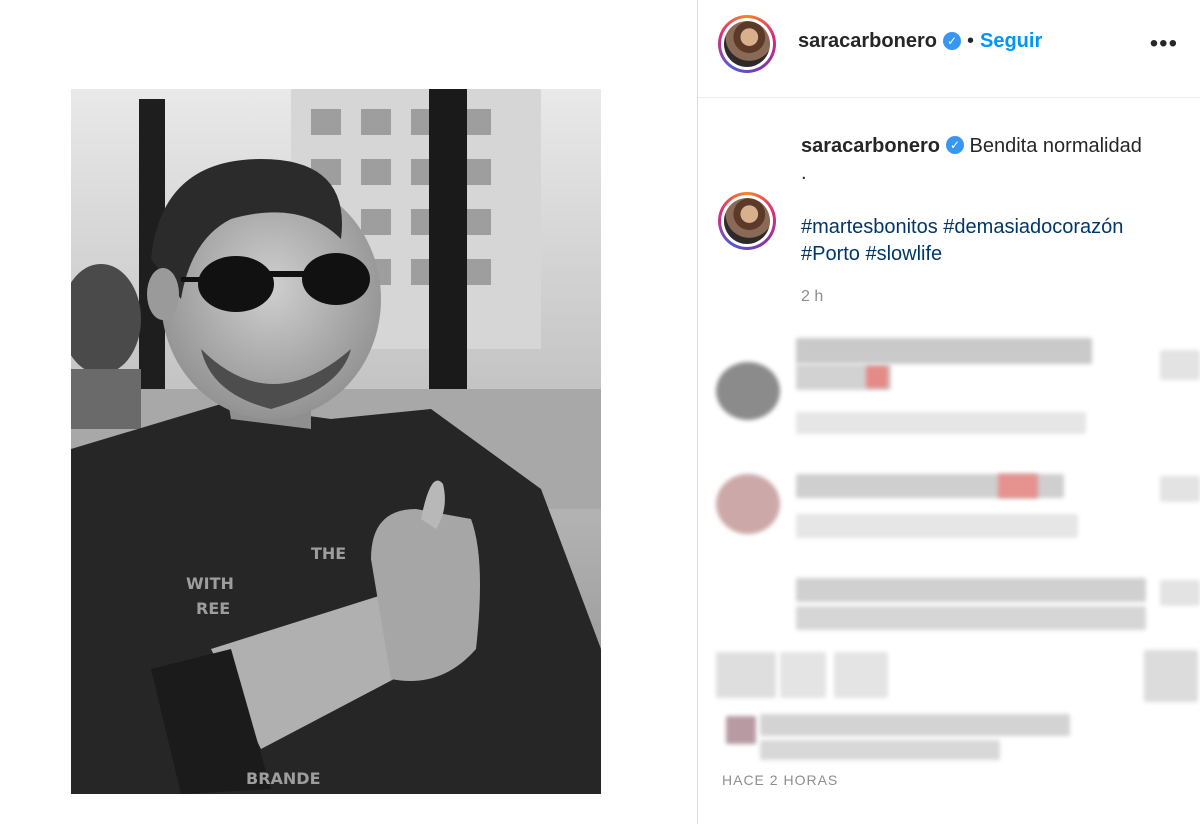 This screenshot has width=1200, height=824. Describe the element at coordinates (747, 221) in the screenshot. I see `caption-avatar` at that location.